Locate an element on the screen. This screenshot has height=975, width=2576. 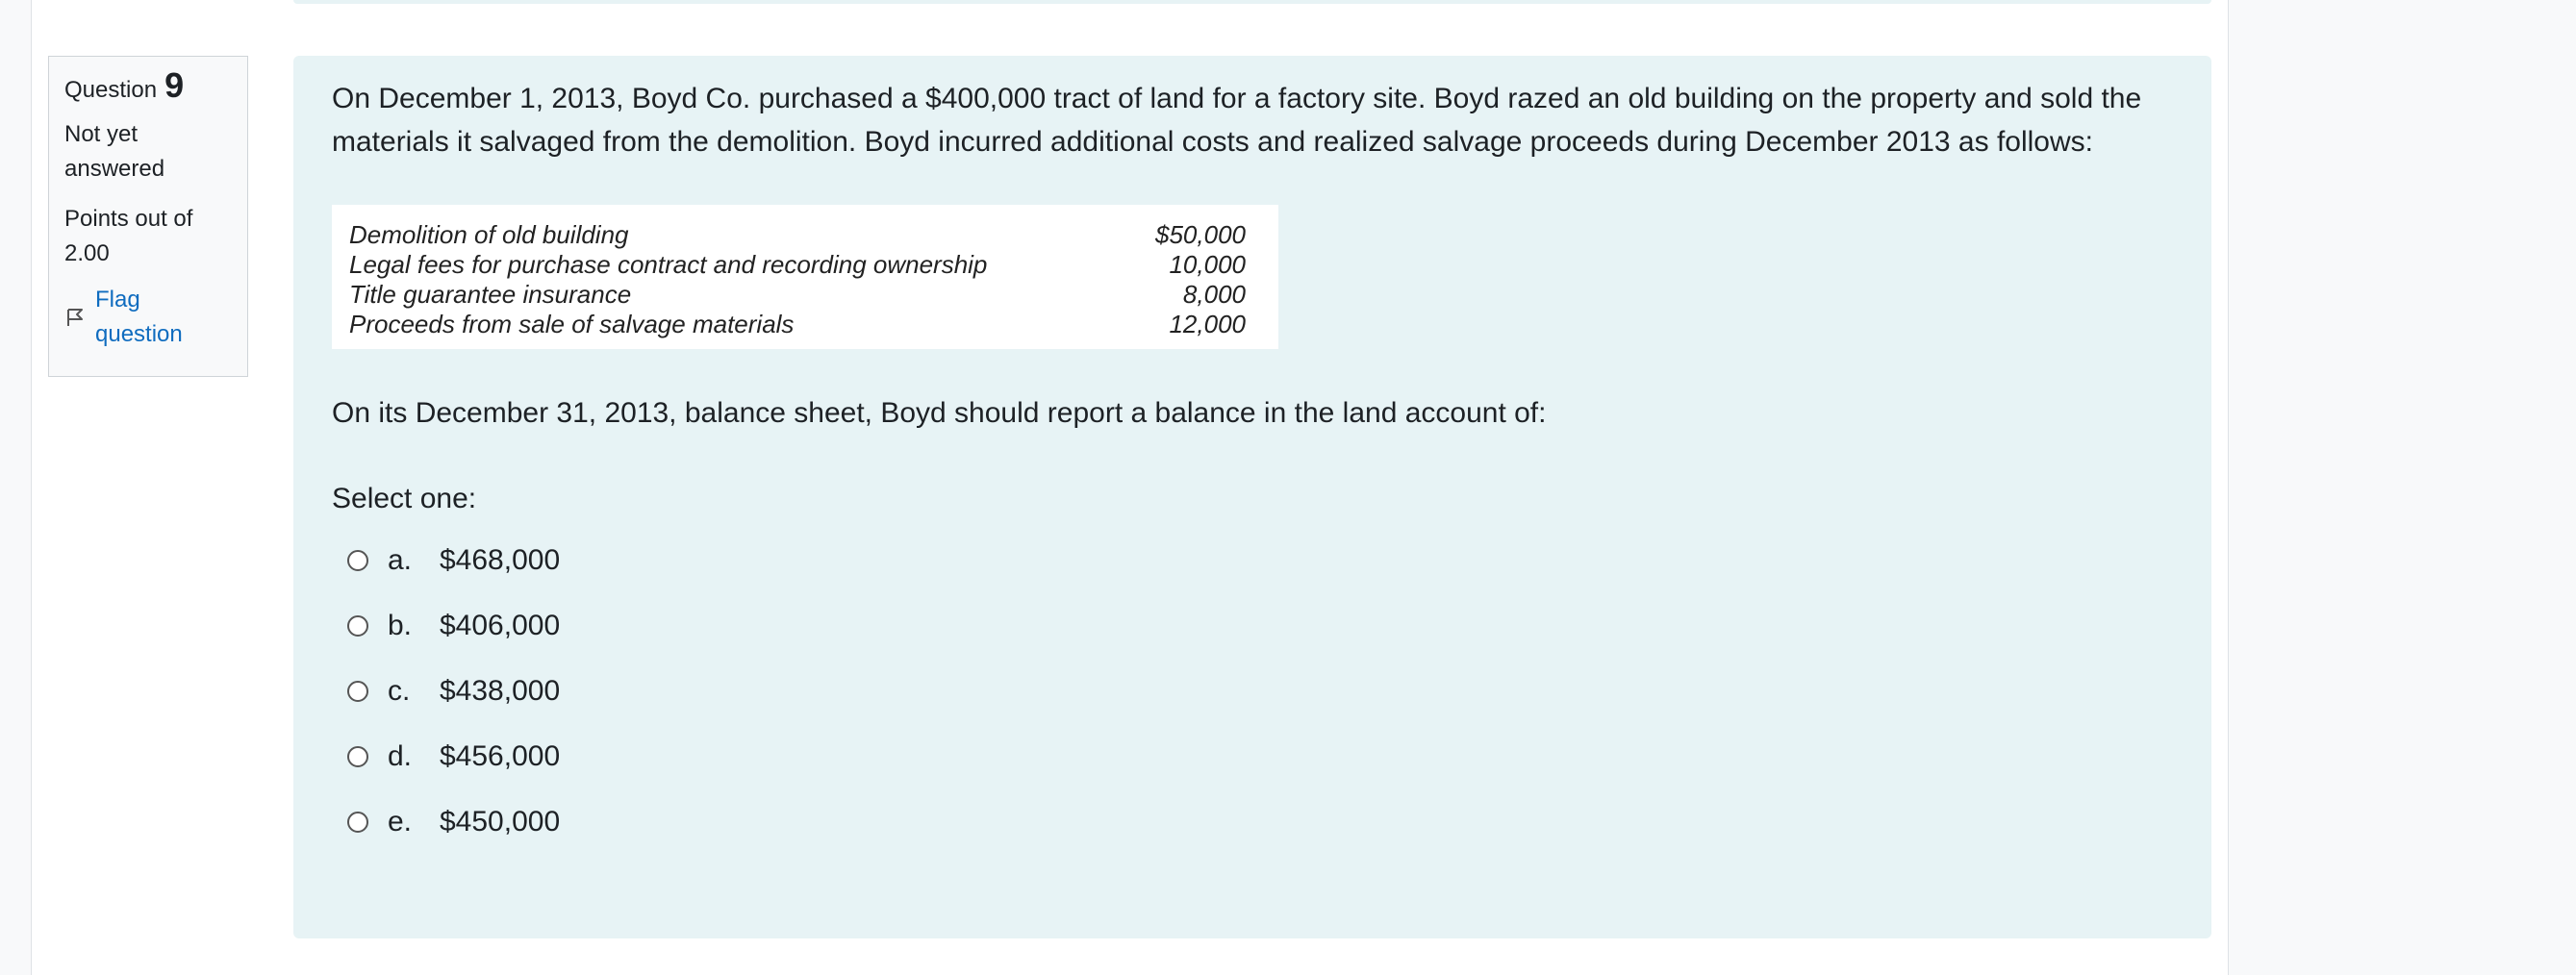
cost-item: Demolition of old building is located at coordinates (489, 234).